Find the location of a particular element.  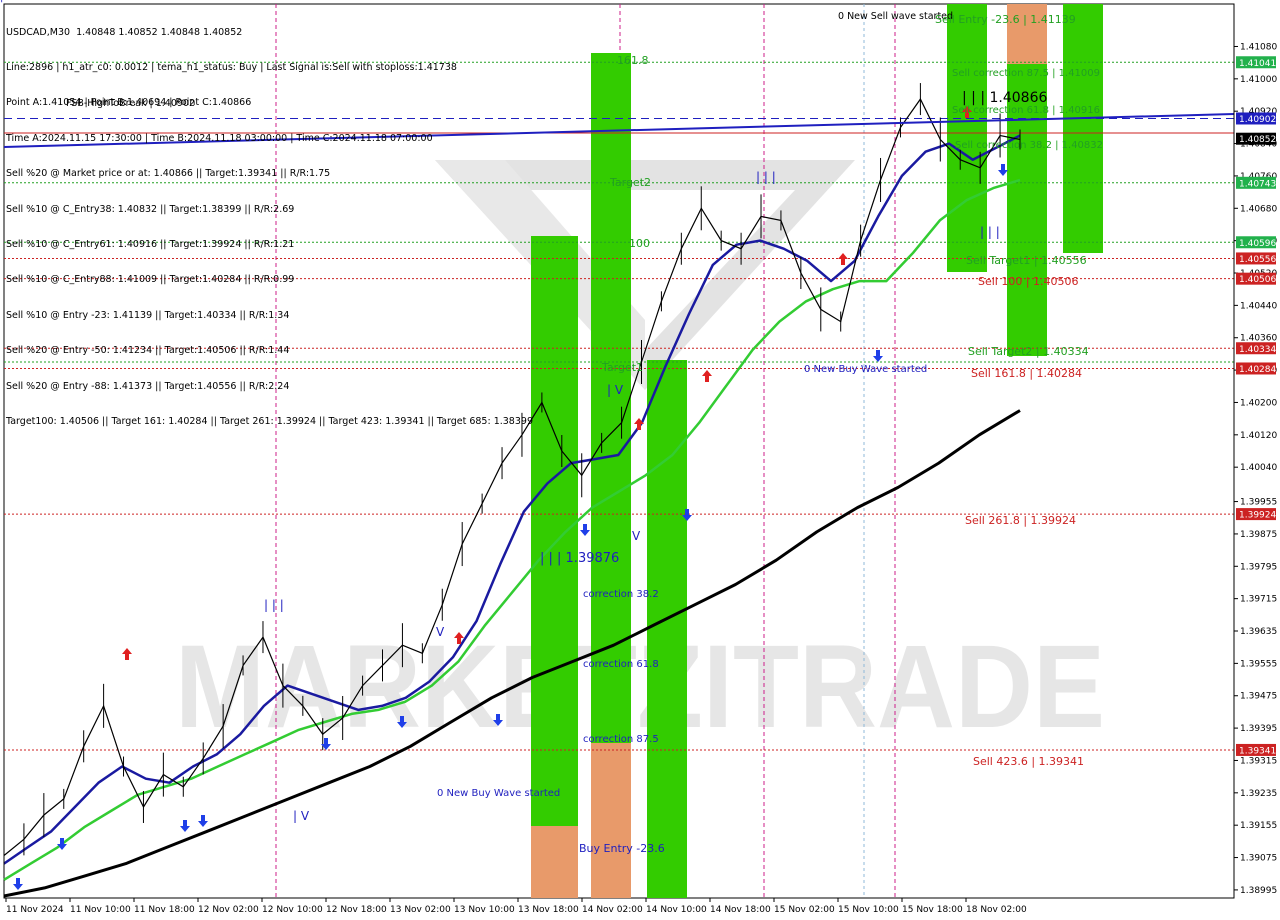

annotation-label: Sell correction 87.5 | 1.41009 is located at coordinates (1026, 73).